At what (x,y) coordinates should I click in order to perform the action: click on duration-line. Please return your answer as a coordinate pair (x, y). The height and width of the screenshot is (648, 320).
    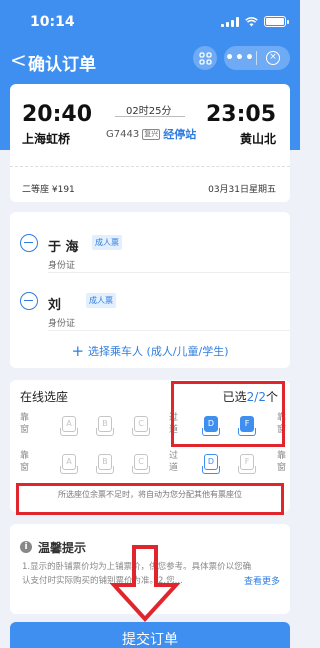
    Looking at the image, I should click on (150, 116).